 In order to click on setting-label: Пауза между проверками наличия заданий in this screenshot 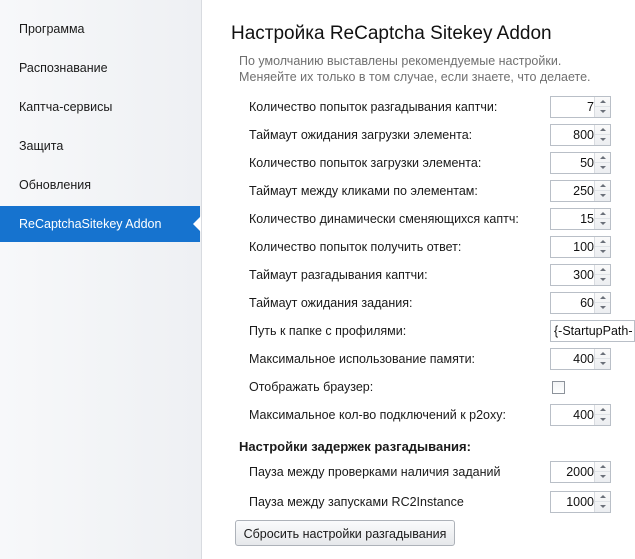, I will do `click(375, 472)`.